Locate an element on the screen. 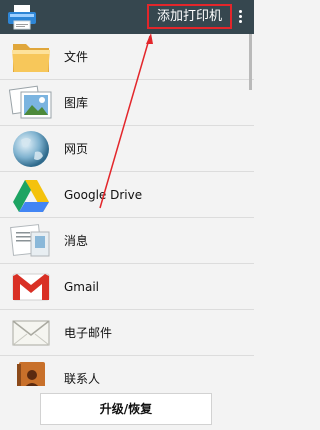 This screenshot has width=320, height=430. list-item-label: Gmail is located at coordinates (82, 287).